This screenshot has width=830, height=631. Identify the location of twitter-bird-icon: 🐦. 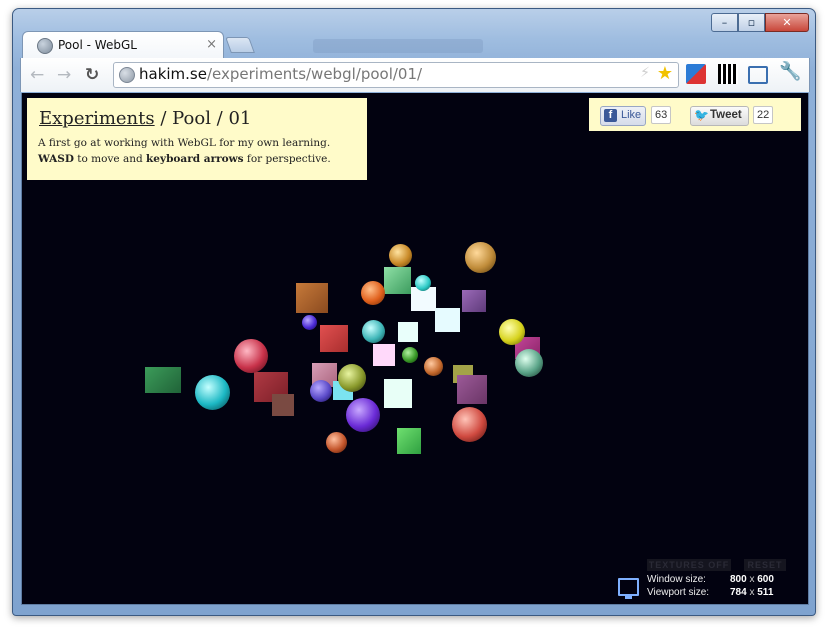
(701, 115).